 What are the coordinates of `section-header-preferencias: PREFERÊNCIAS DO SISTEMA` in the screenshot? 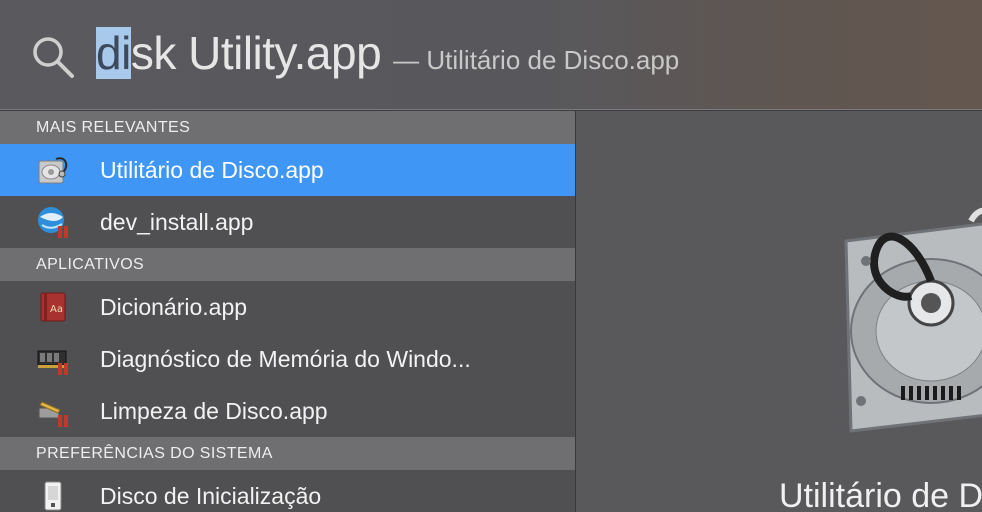 It's located at (287, 453).